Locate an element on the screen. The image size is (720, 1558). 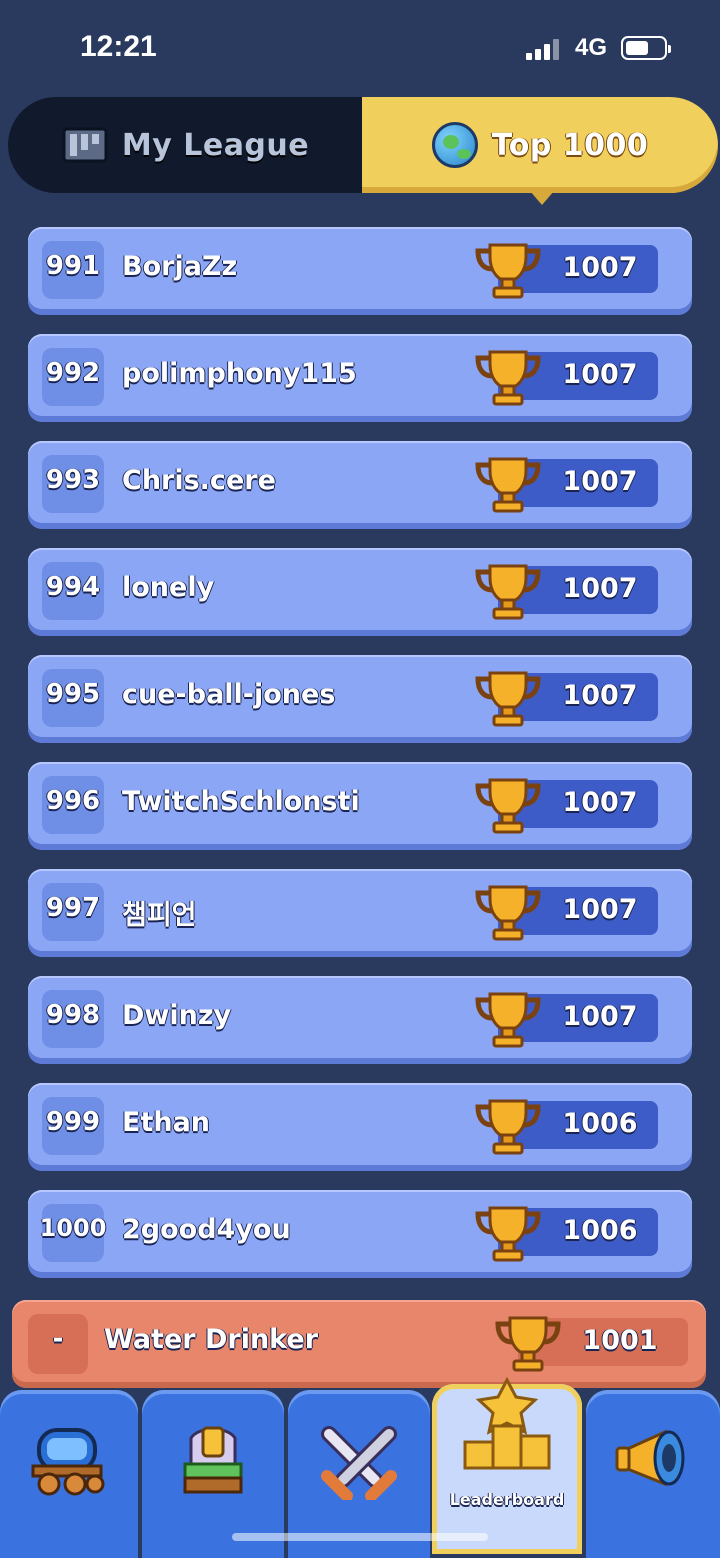
rank-number: 998 is located at coordinates (73, 1015).